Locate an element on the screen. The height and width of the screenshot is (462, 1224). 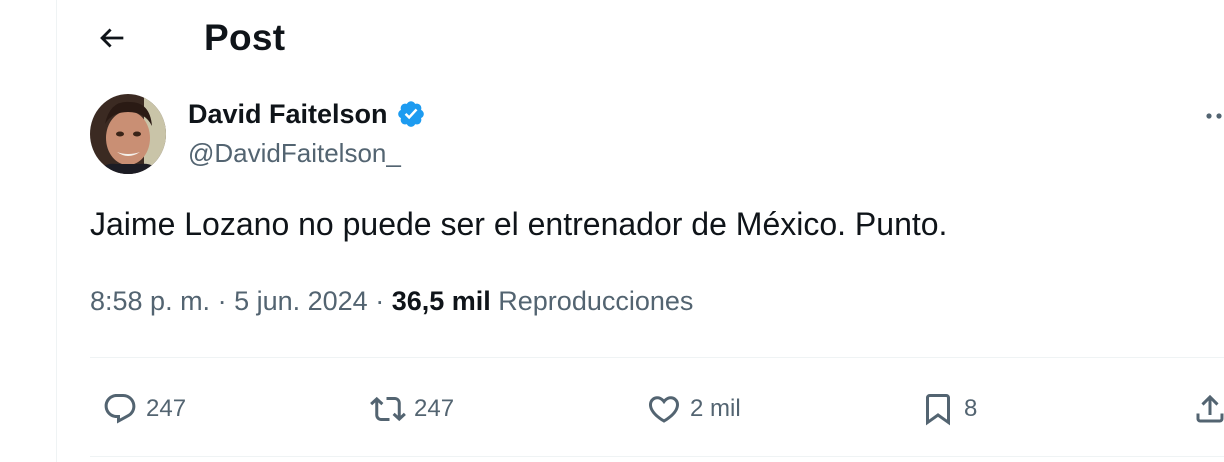
share-button is located at coordinates (1208, 409).